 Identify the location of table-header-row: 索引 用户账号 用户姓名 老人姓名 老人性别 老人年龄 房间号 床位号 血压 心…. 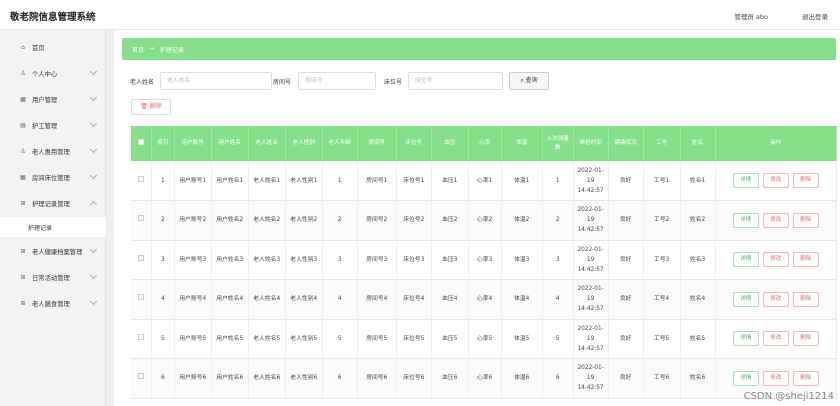
(484, 143).